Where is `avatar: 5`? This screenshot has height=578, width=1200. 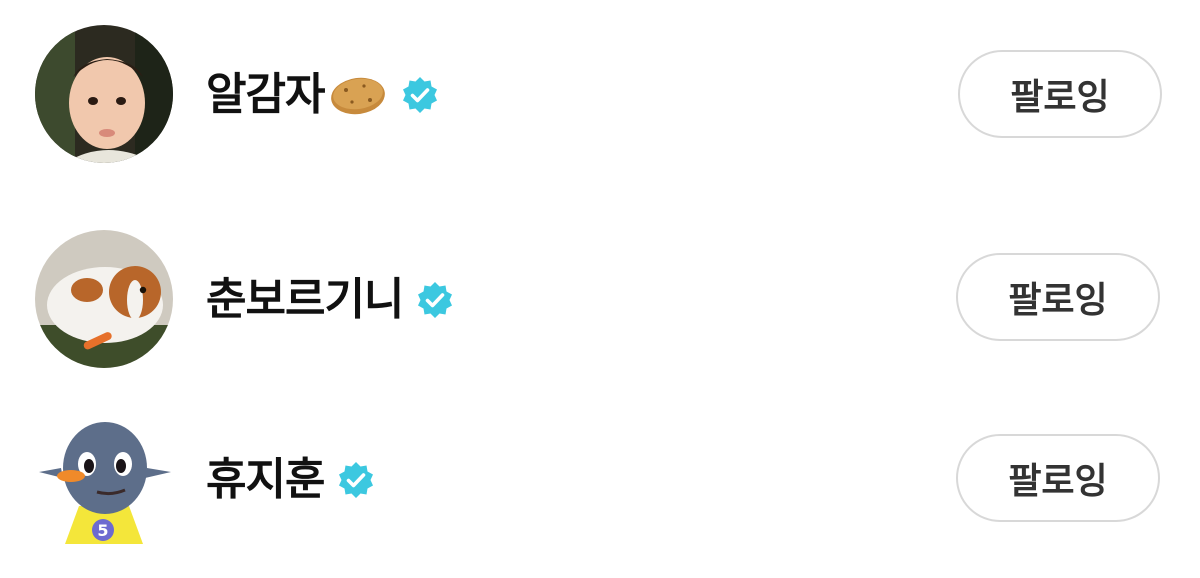
avatar: 5 is located at coordinates (104, 479).